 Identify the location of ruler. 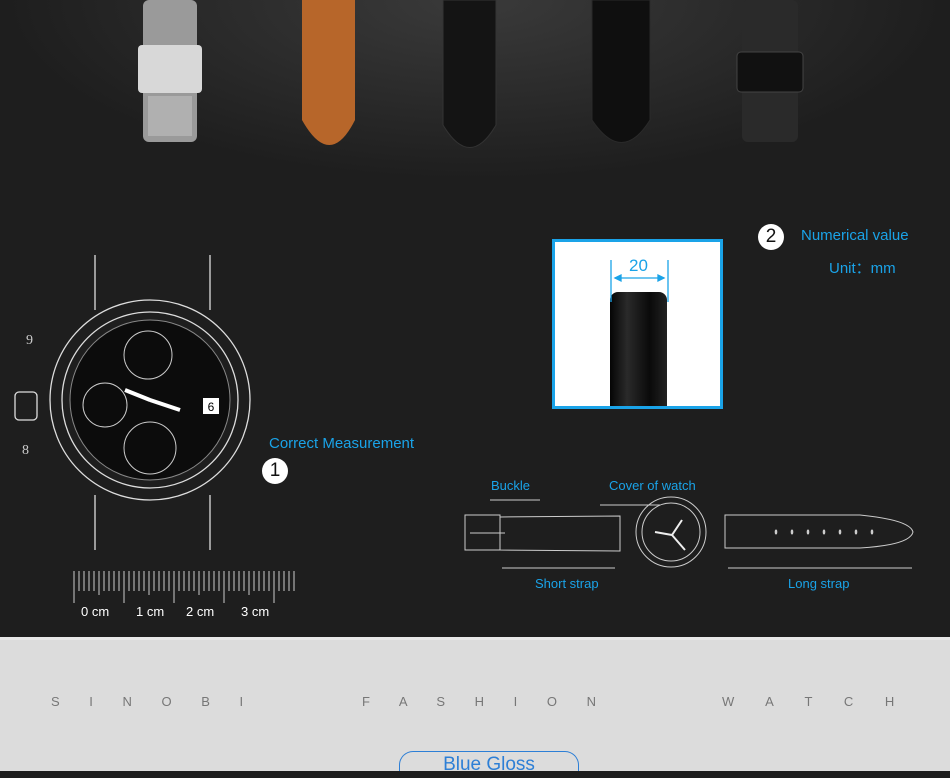
(184, 587).